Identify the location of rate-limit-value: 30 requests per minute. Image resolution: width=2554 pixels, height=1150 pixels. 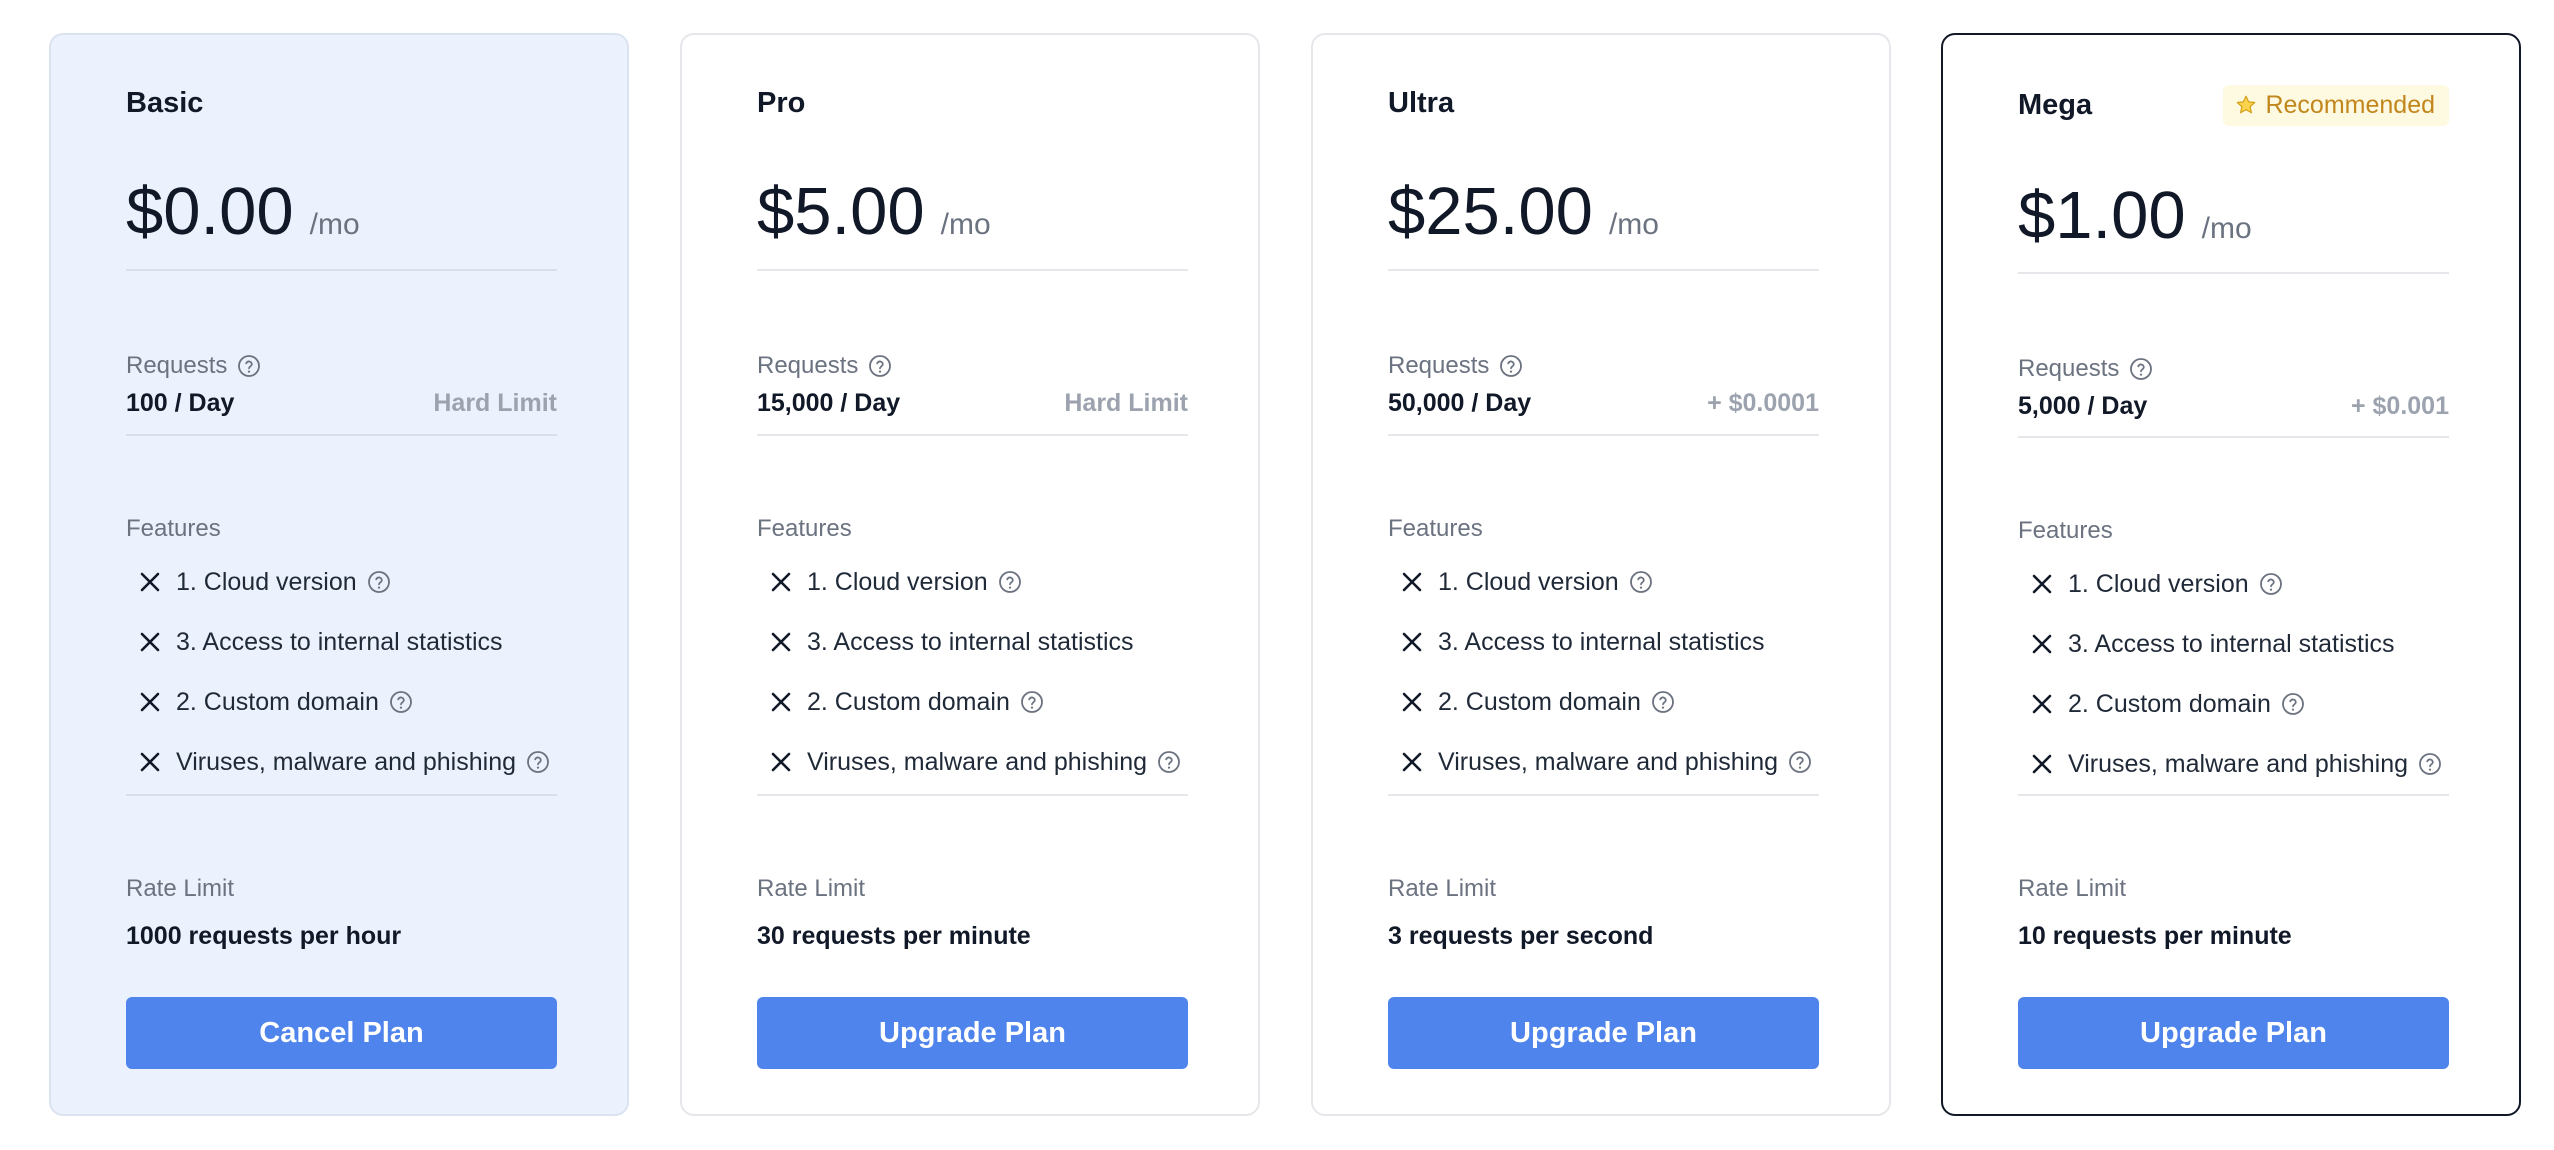
(894, 936).